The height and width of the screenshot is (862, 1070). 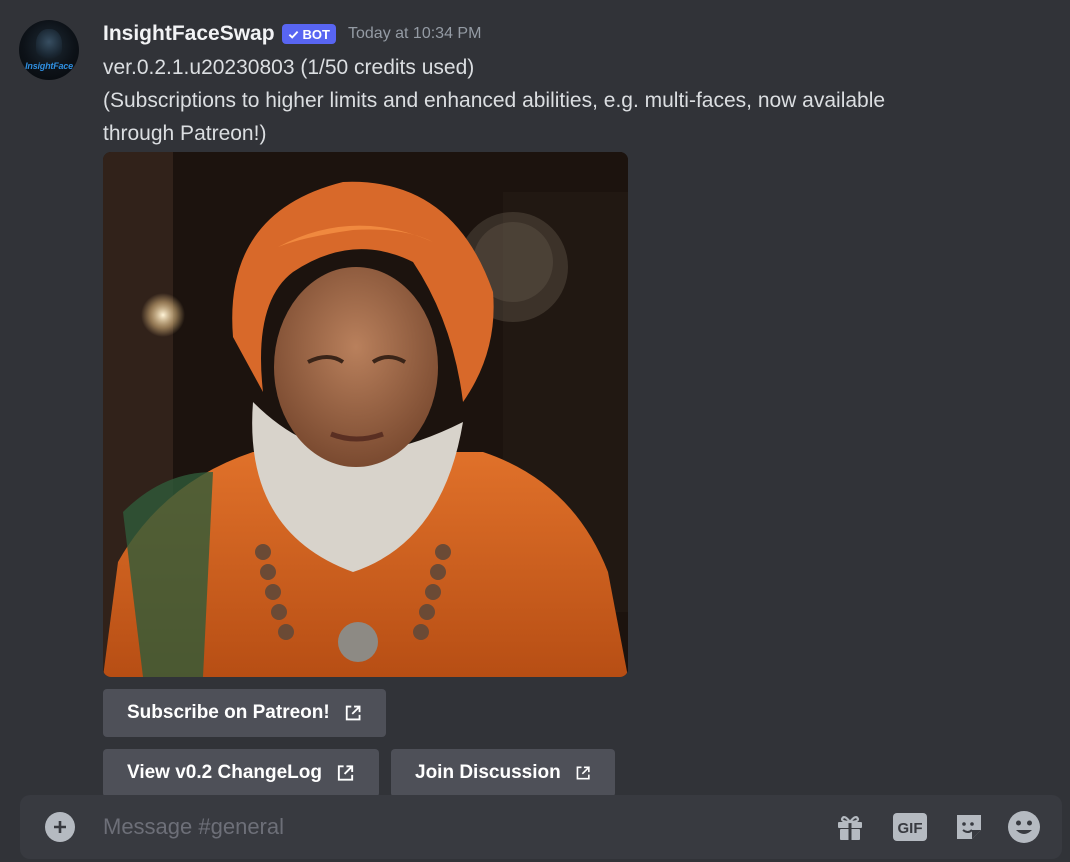 I want to click on gif-icon-label: GIF, so click(x=910, y=828).